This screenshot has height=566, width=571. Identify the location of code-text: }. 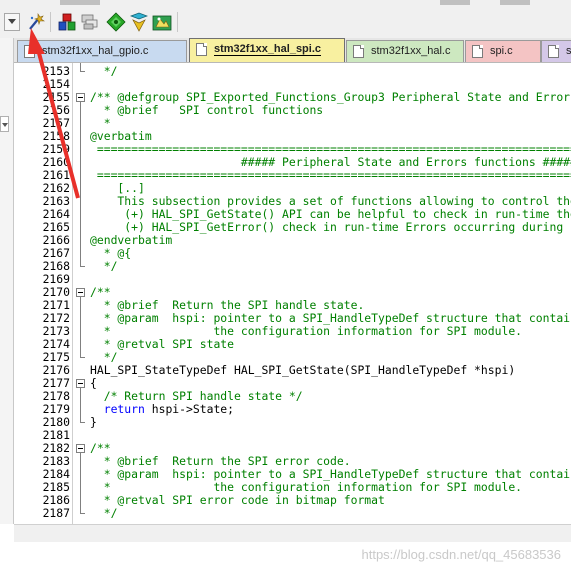
(93, 422).